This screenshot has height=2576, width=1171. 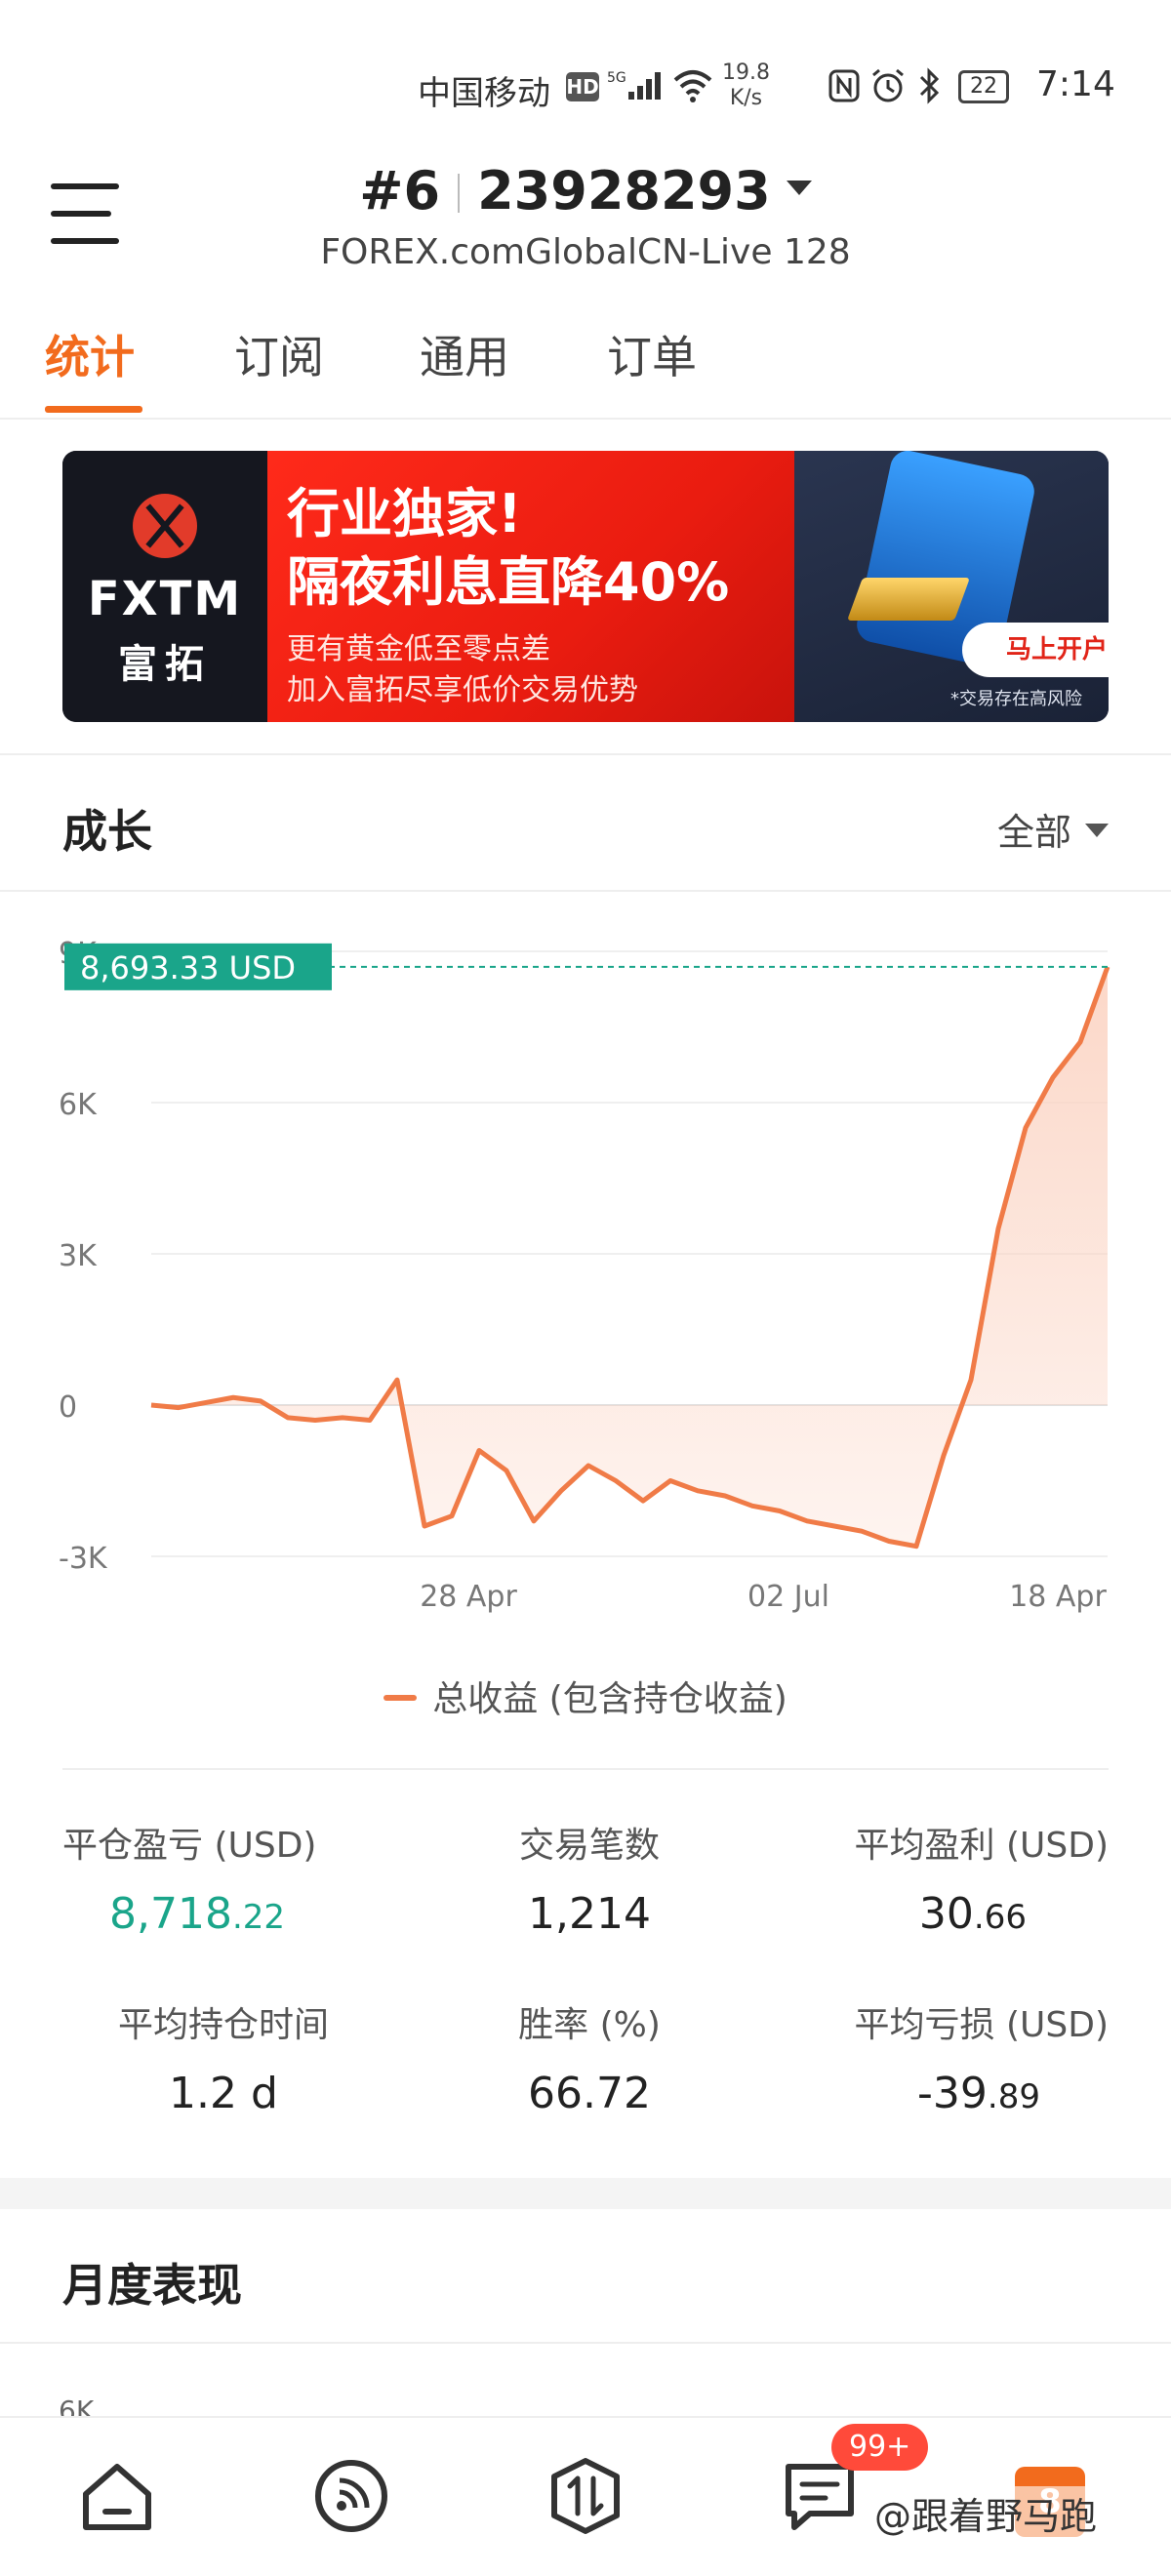 What do you see at coordinates (692, 86) in the screenshot?
I see `wifi-icon` at bounding box center [692, 86].